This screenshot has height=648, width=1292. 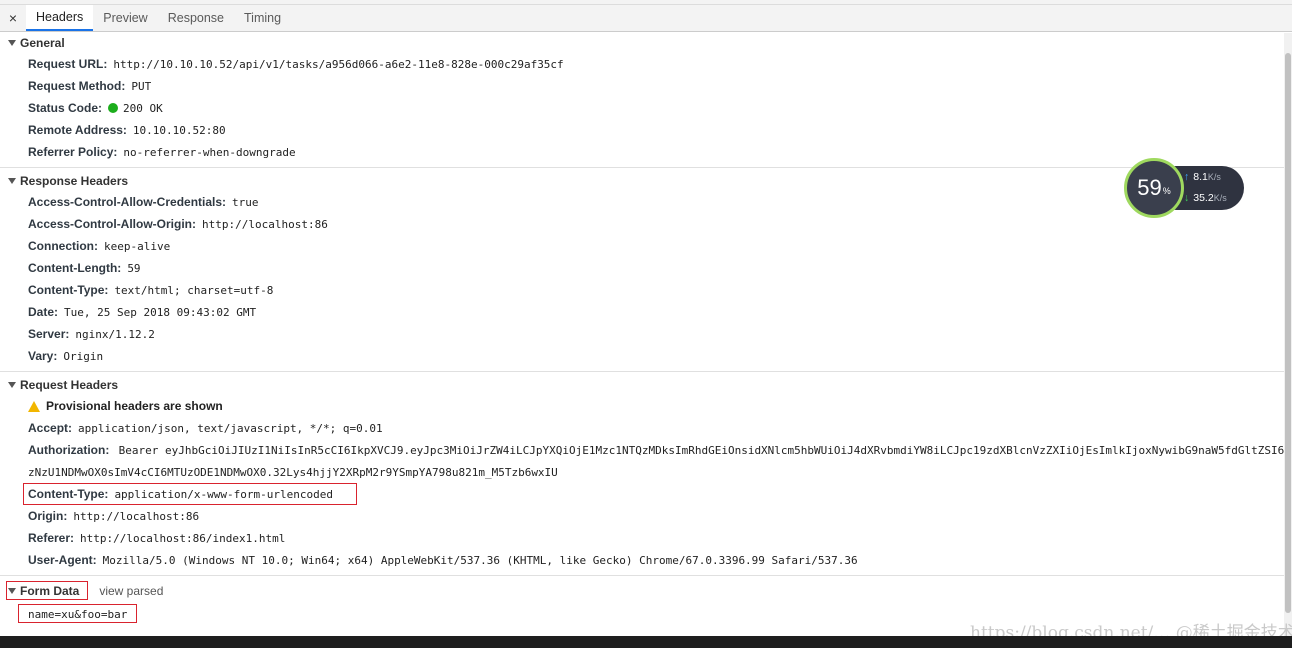 What do you see at coordinates (43, 356) in the screenshot?
I see `header-key: Vary:` at bounding box center [43, 356].